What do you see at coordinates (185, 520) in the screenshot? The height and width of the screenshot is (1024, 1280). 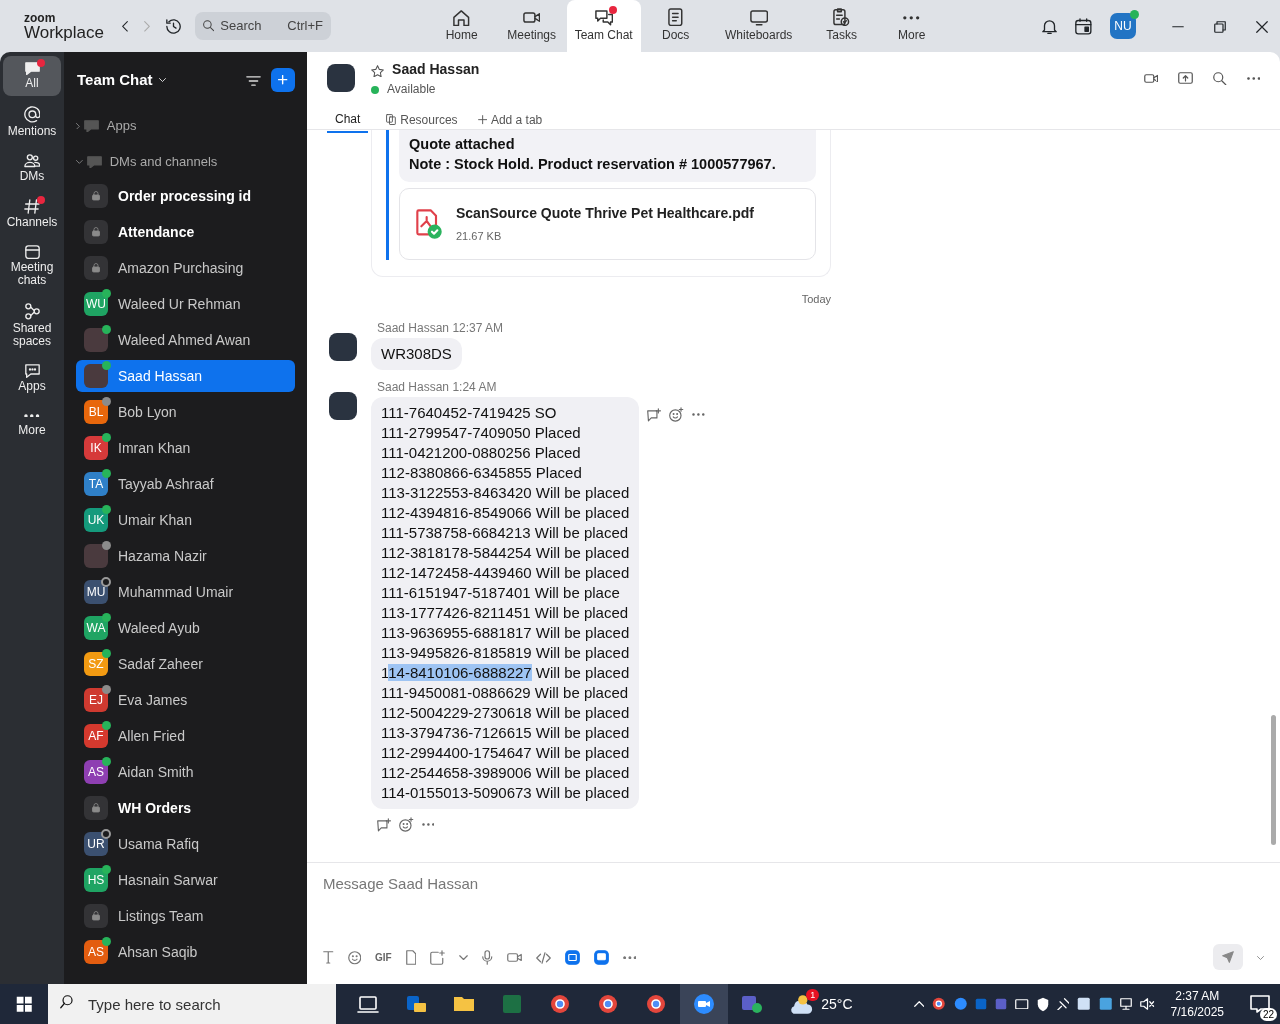 I see `chat-list-item: UK Umair Khan` at bounding box center [185, 520].